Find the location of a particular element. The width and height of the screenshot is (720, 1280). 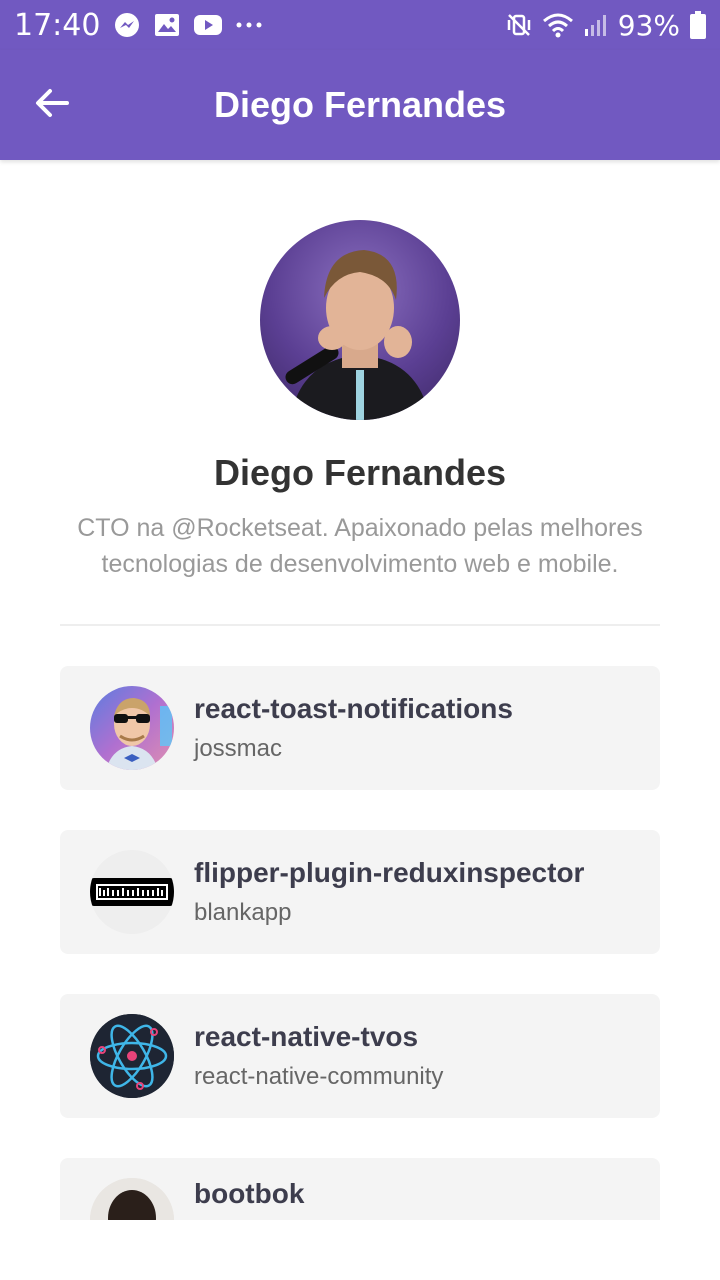

repo-info: bootbok is located at coordinates (249, 1199).